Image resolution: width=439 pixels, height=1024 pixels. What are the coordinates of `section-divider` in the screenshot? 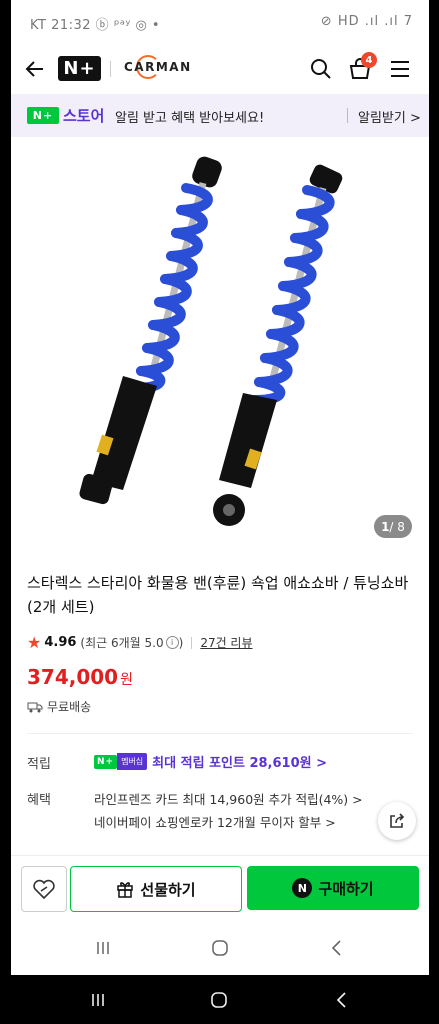 It's located at (220, 733).